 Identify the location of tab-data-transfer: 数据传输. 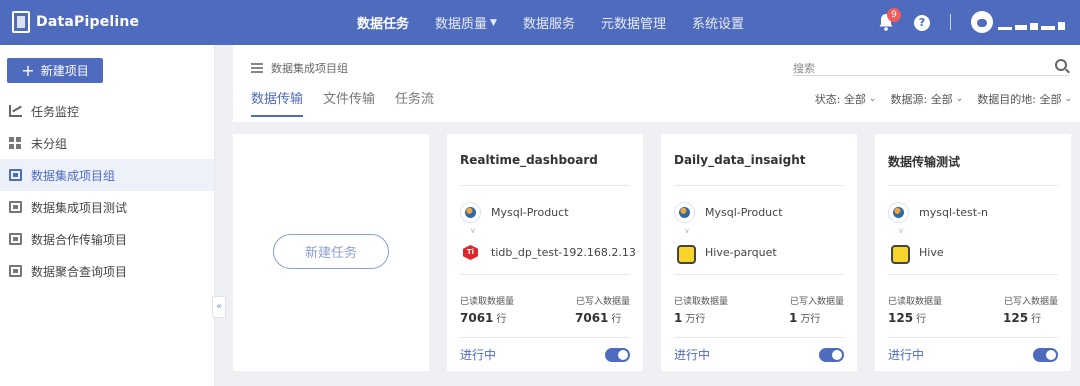
(277, 102).